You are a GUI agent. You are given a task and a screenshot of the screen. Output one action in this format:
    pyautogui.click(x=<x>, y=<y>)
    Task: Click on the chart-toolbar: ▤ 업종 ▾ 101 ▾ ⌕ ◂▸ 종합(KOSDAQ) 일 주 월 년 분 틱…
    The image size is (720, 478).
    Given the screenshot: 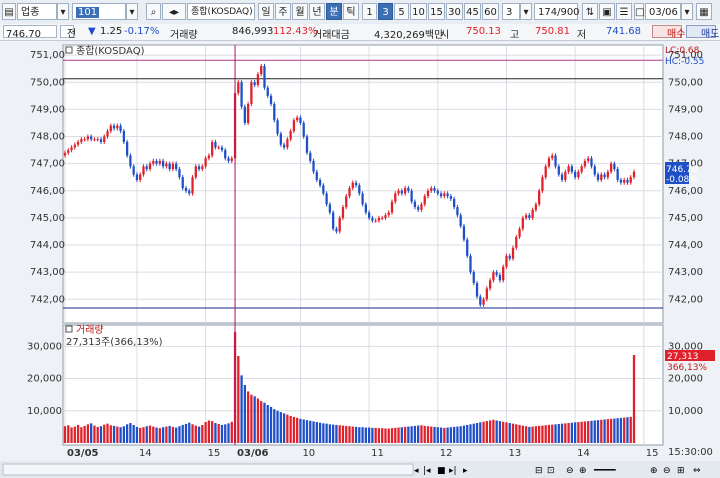 What is the action you would take?
    pyautogui.click(x=360, y=12)
    